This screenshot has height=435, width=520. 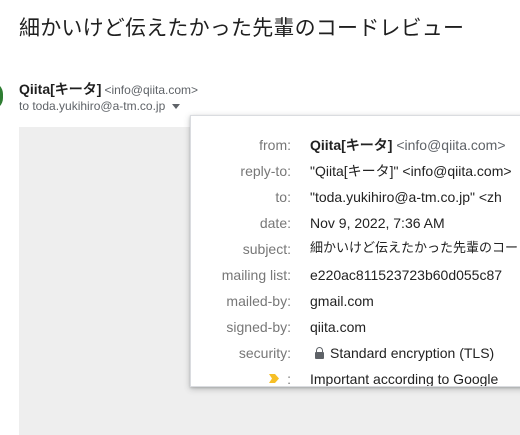 What do you see at coordinates (342, 301) in the screenshot?
I see `mailed-by-value: gmail.com` at bounding box center [342, 301].